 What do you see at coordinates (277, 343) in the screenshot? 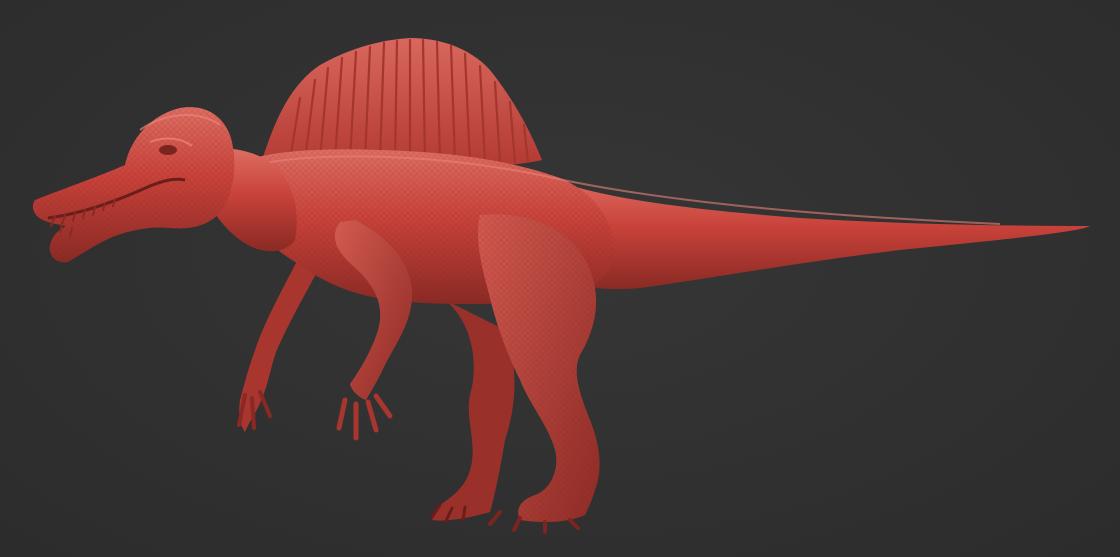
I see `far-arm` at bounding box center [277, 343].